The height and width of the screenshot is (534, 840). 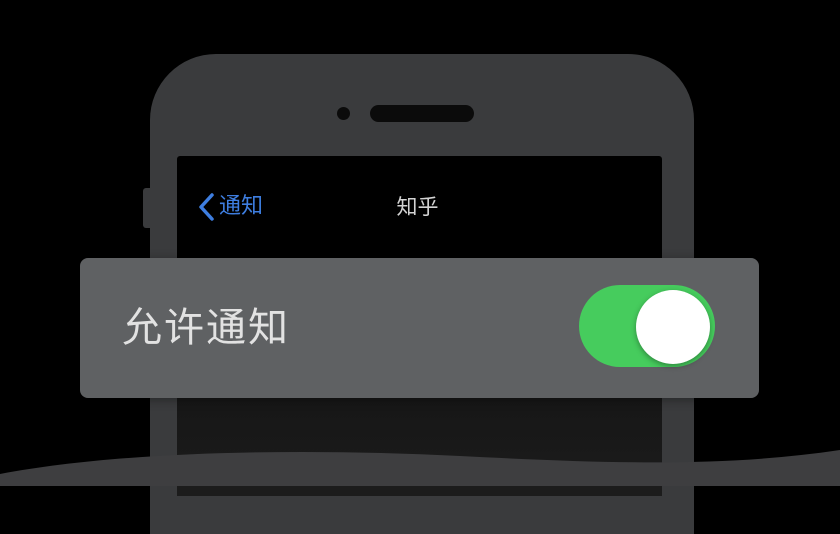 I want to click on page-title: 知乎, so click(x=417, y=207).